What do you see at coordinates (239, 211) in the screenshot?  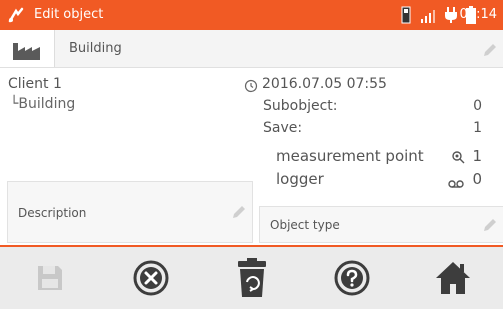 I see `edit-description-pencil-icon` at bounding box center [239, 211].